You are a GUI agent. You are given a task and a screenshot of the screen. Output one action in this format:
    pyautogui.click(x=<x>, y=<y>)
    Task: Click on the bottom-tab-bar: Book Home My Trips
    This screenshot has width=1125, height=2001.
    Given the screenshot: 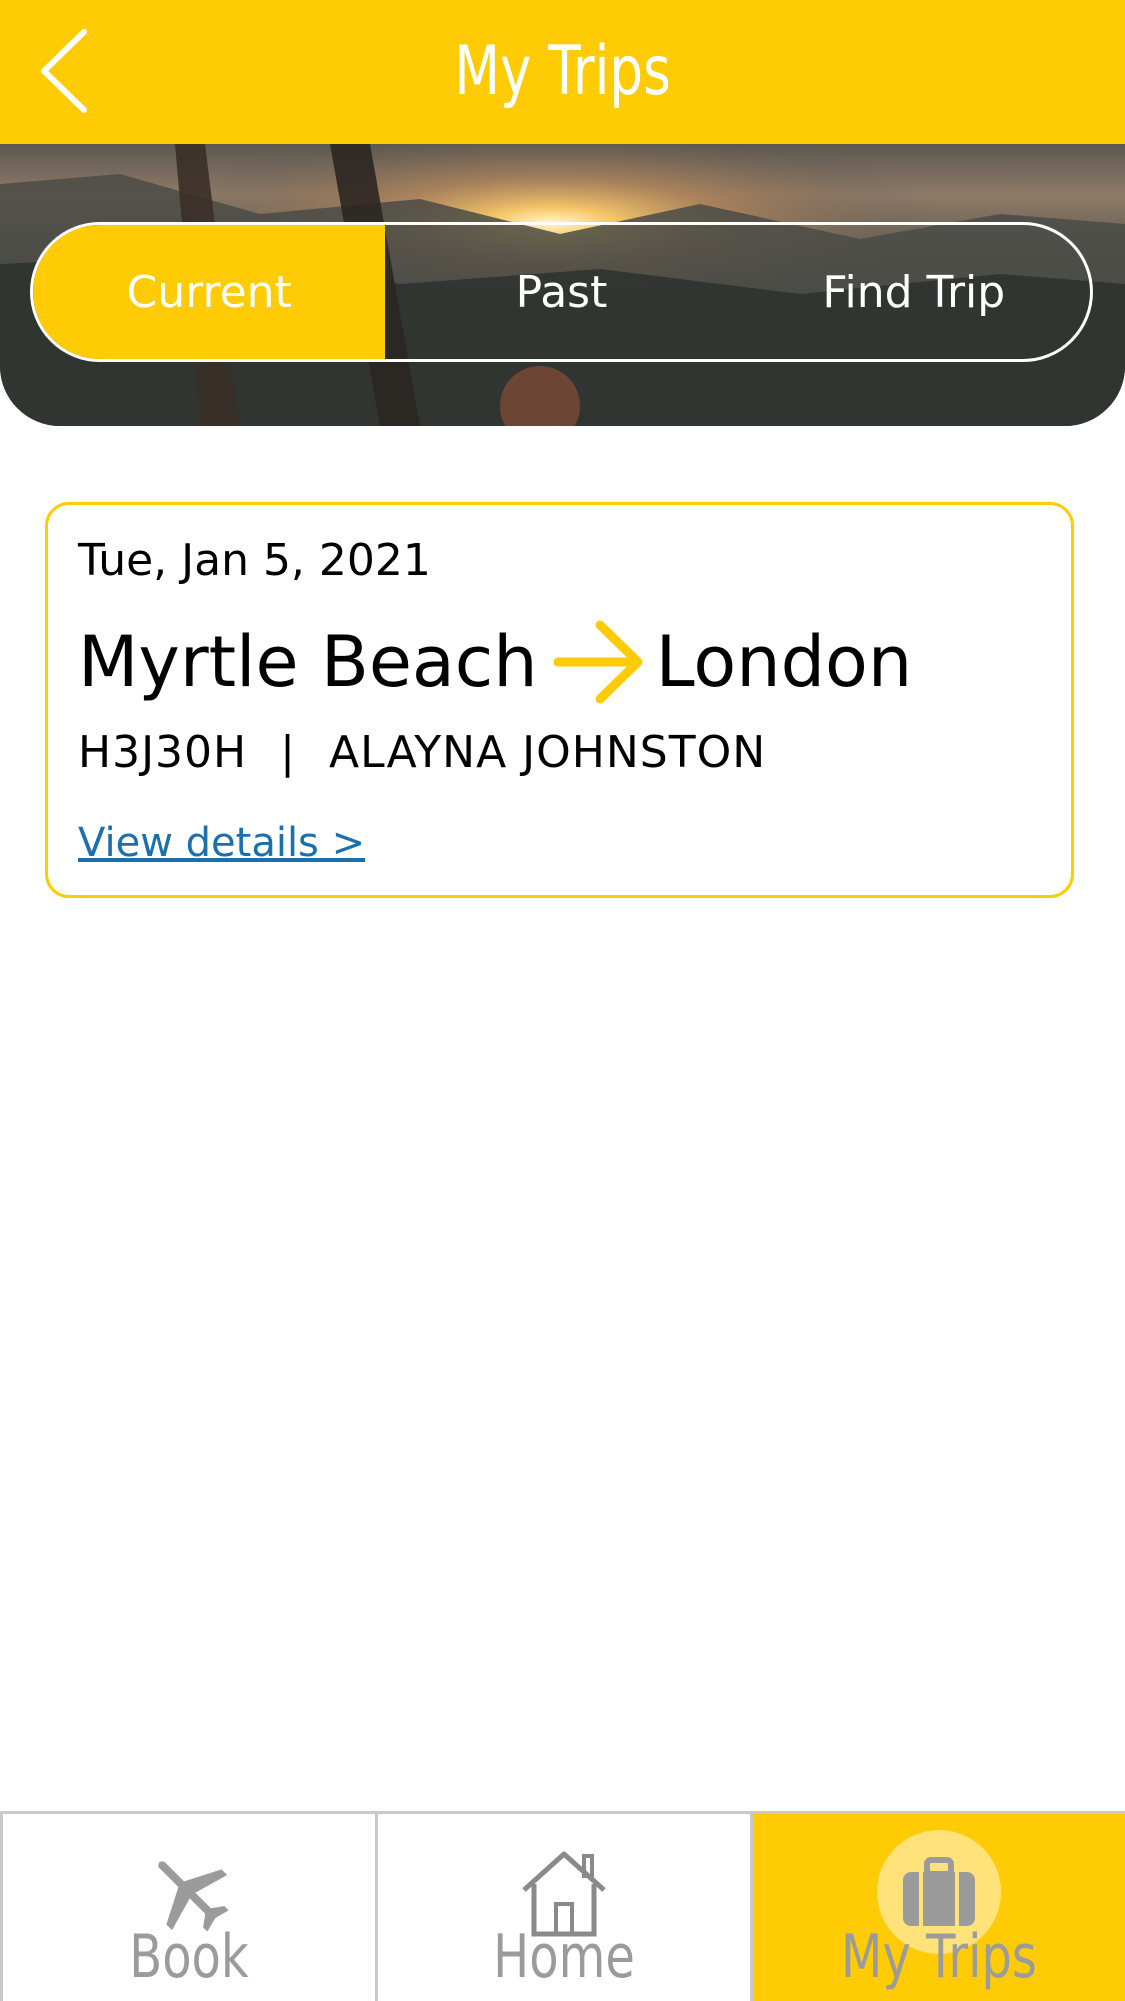 What is the action you would take?
    pyautogui.click(x=562, y=1906)
    